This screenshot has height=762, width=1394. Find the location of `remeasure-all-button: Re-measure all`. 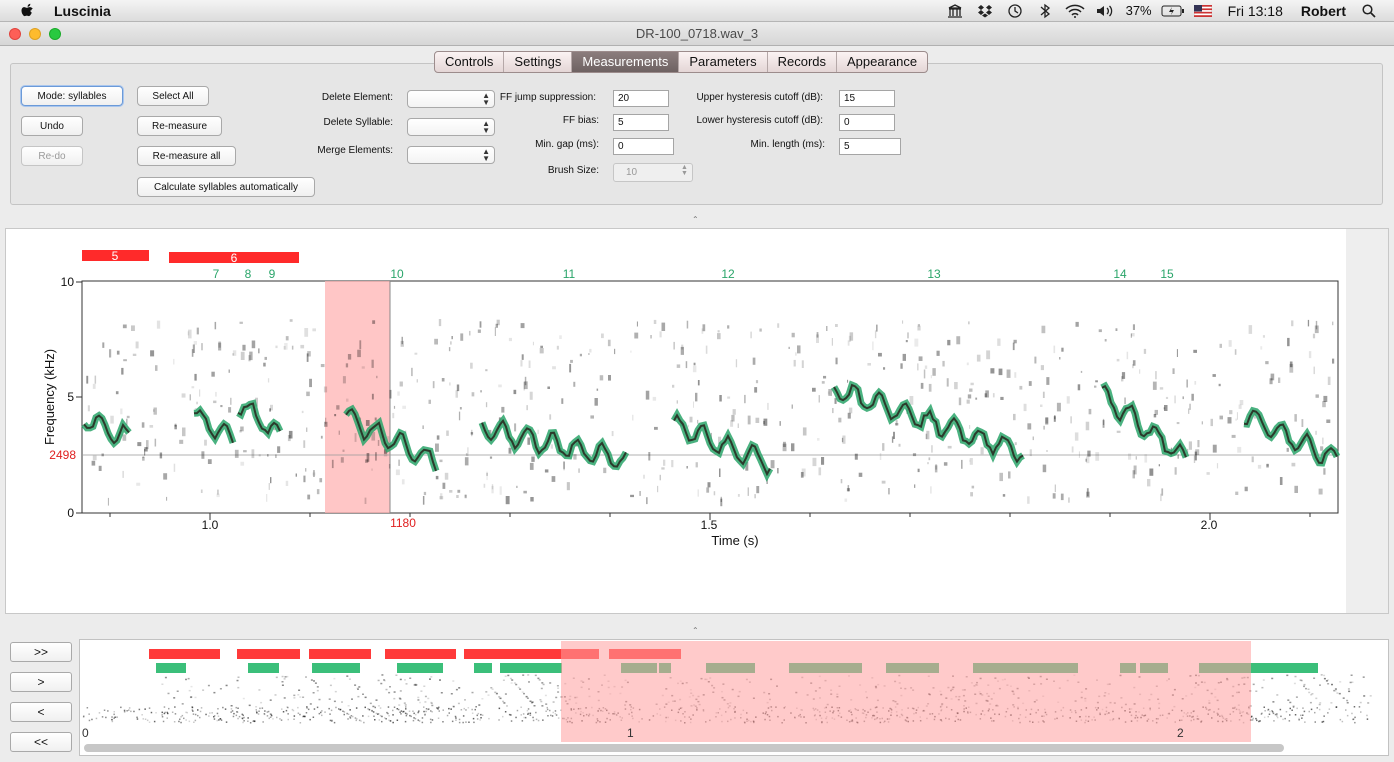

remeasure-all-button: Re-measure all is located at coordinates (186, 156).